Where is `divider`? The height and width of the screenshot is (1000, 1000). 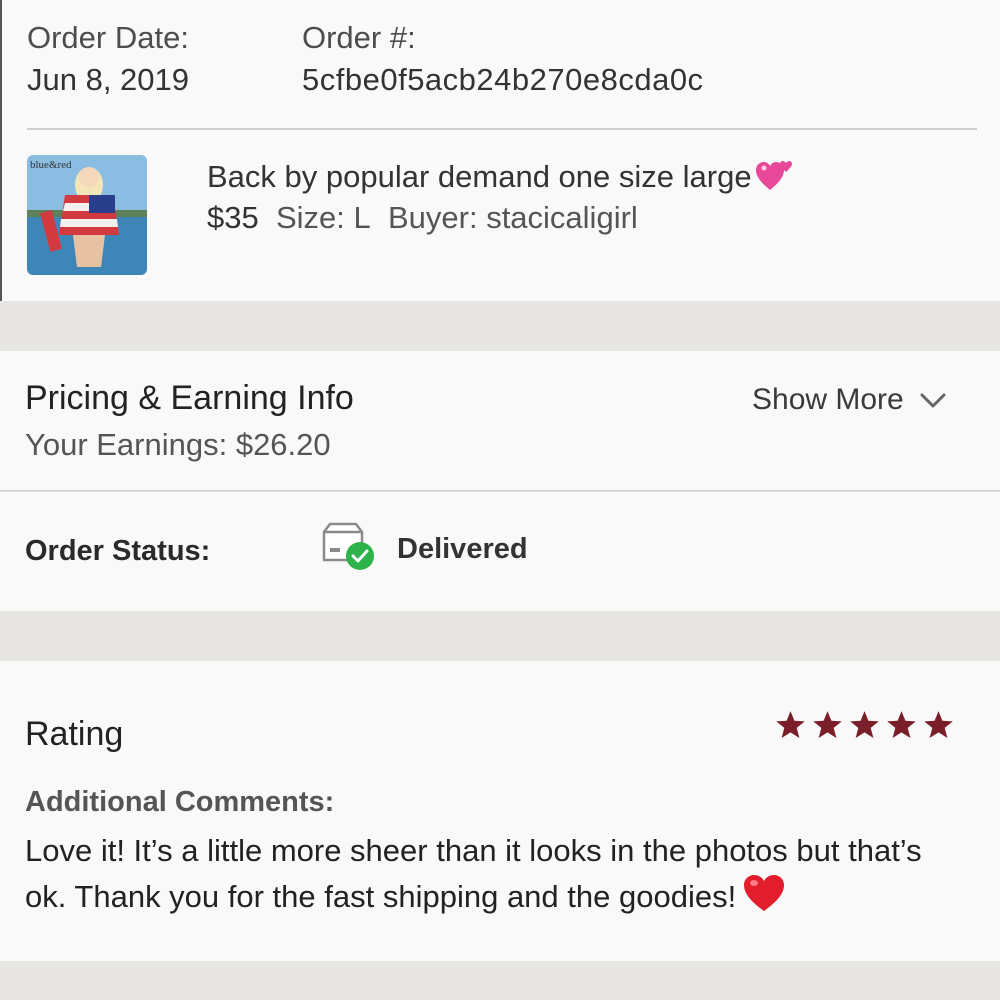
divider is located at coordinates (502, 129).